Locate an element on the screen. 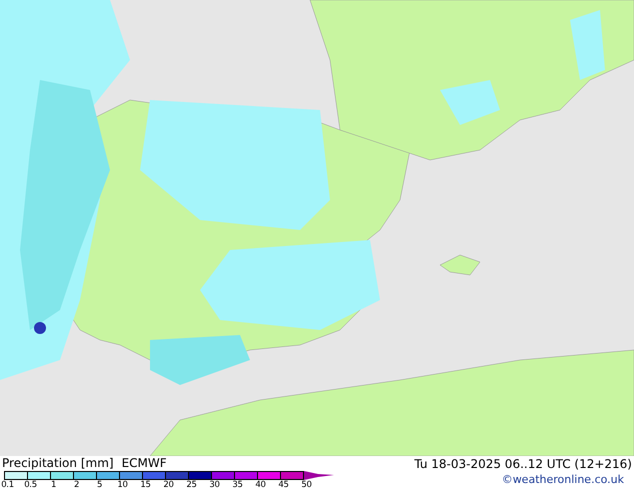 This screenshot has width=634, height=490. scale-label: 0.1 is located at coordinates (7, 485).